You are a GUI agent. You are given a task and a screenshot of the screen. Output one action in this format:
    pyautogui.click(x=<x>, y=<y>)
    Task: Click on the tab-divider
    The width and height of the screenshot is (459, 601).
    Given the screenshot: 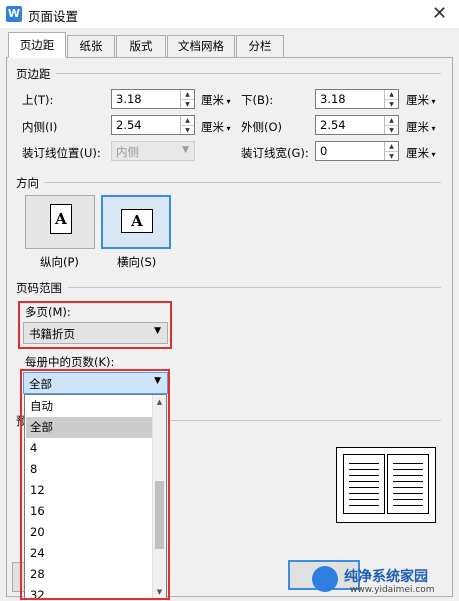 What is the action you would take?
    pyautogui.click(x=229, y=57)
    